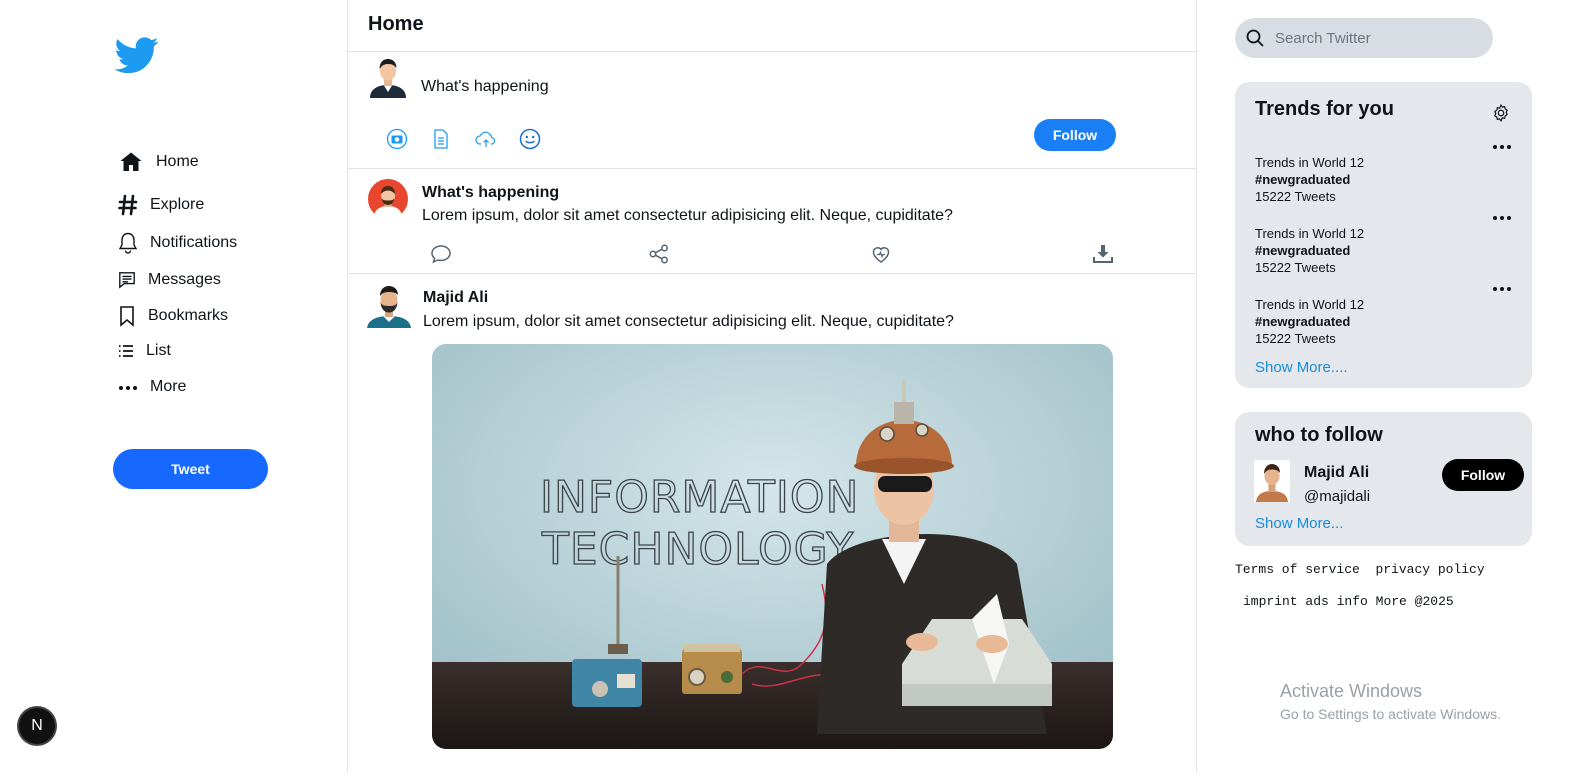  I want to click on document-icon, so click(441, 139).